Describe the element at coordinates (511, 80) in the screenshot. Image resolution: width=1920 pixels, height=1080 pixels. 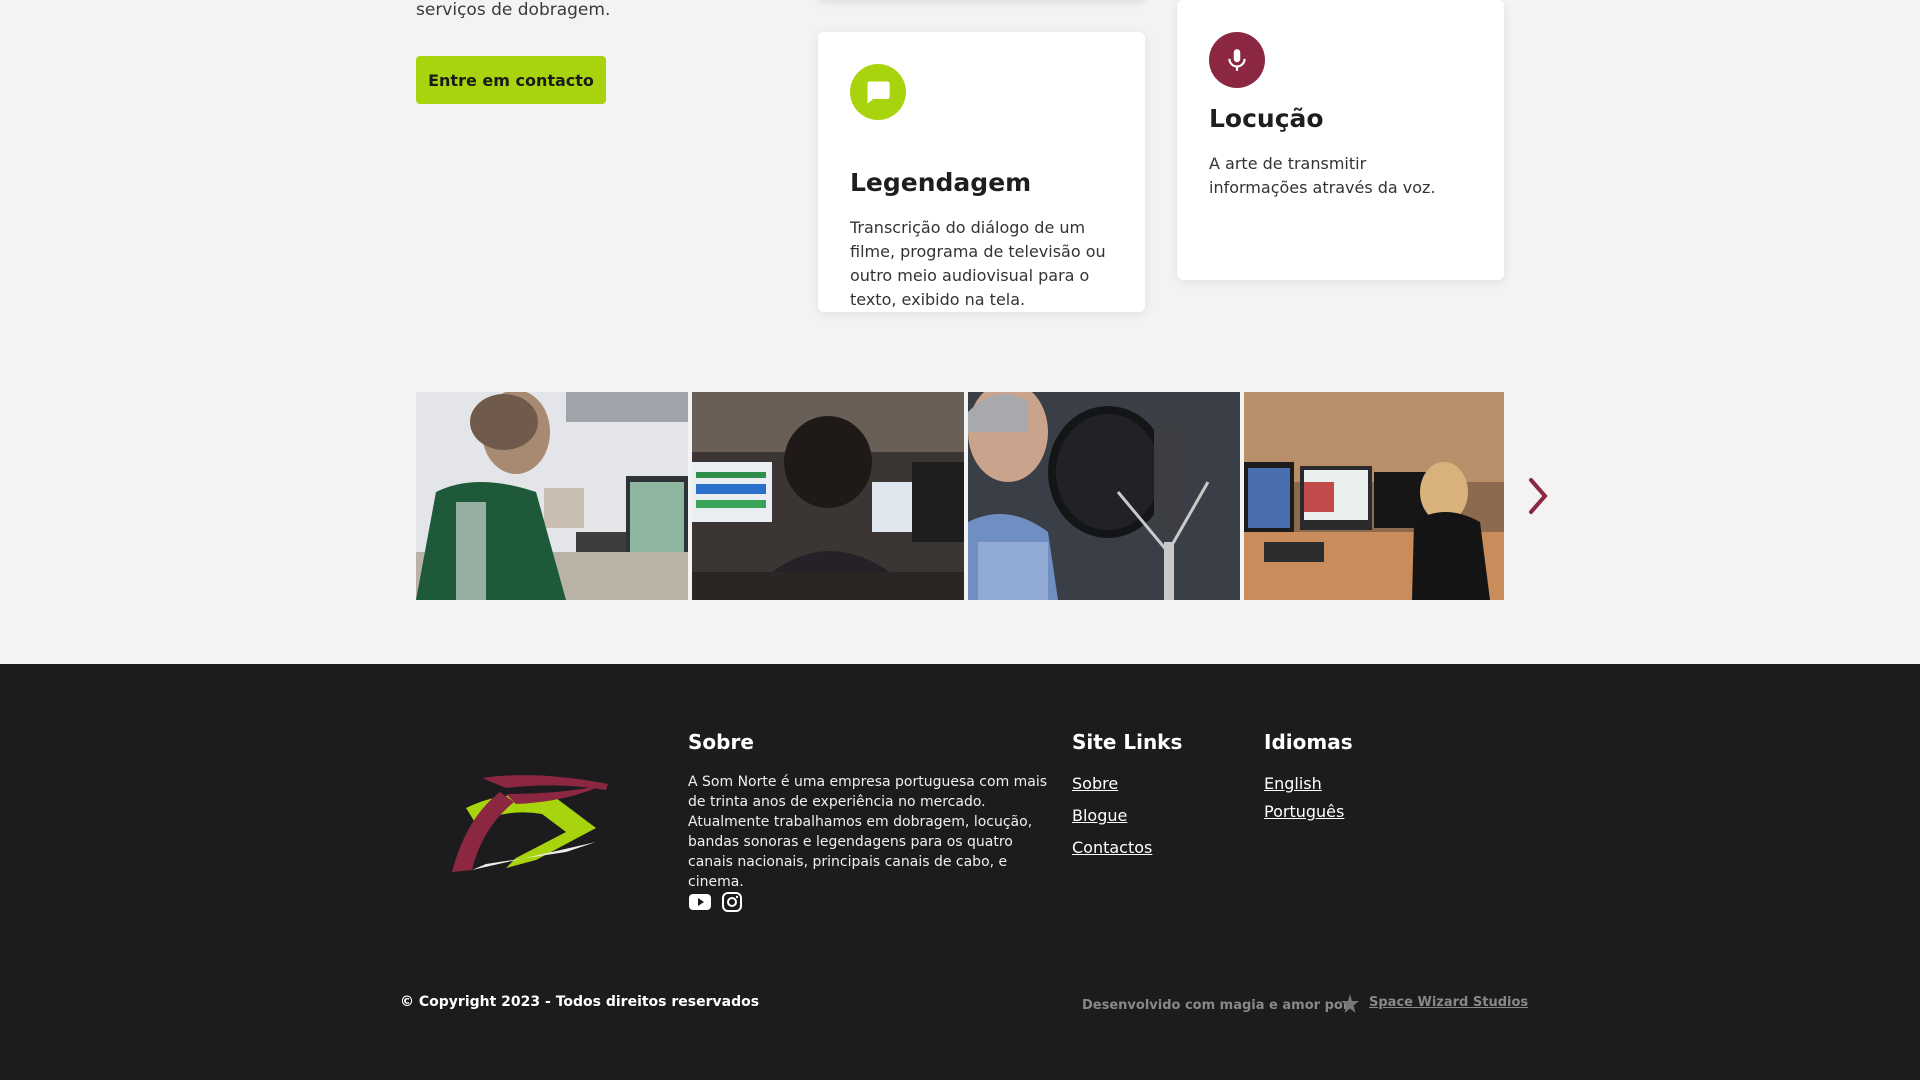
I see `contact-button: Entre em contacto` at that location.